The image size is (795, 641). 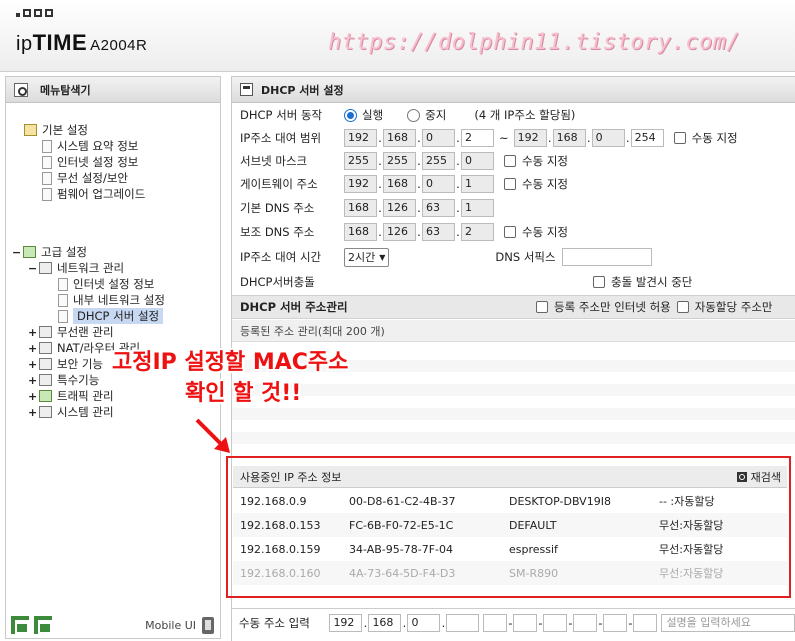 I want to click on tree-traffic: + 트래픽 관리, so click(x=71, y=396).